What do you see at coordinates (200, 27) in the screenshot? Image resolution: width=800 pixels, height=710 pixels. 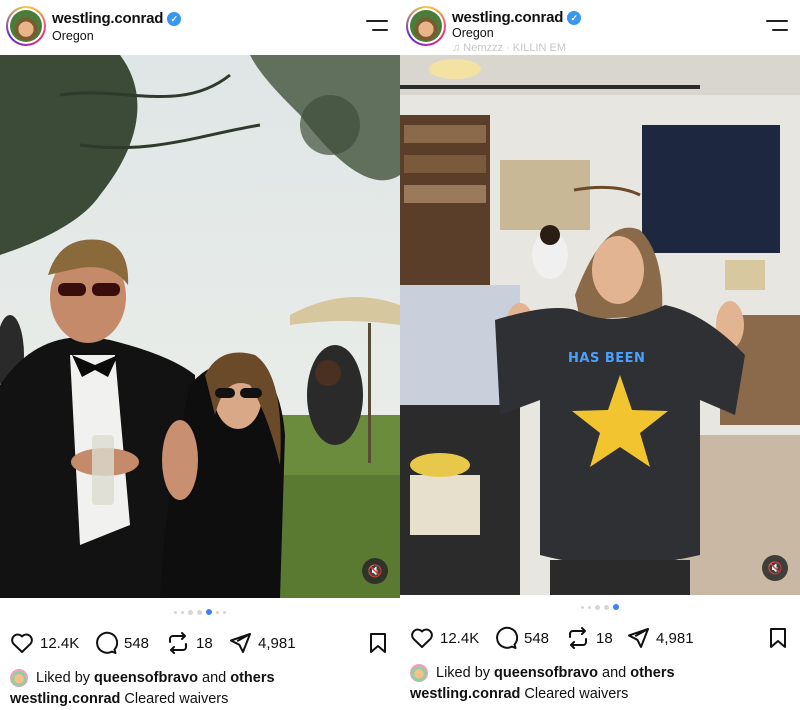 I see `post-header: westling.conrad ✓ Oregon` at bounding box center [200, 27].